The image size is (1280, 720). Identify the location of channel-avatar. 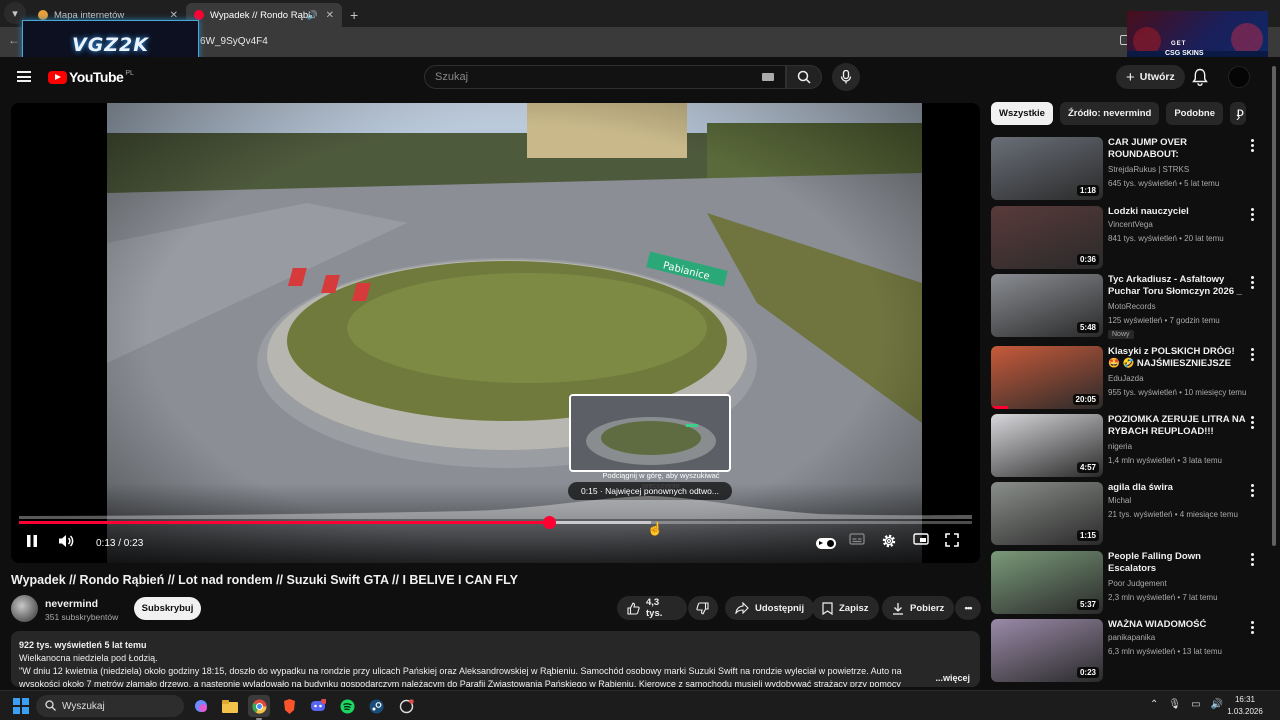
(24, 608).